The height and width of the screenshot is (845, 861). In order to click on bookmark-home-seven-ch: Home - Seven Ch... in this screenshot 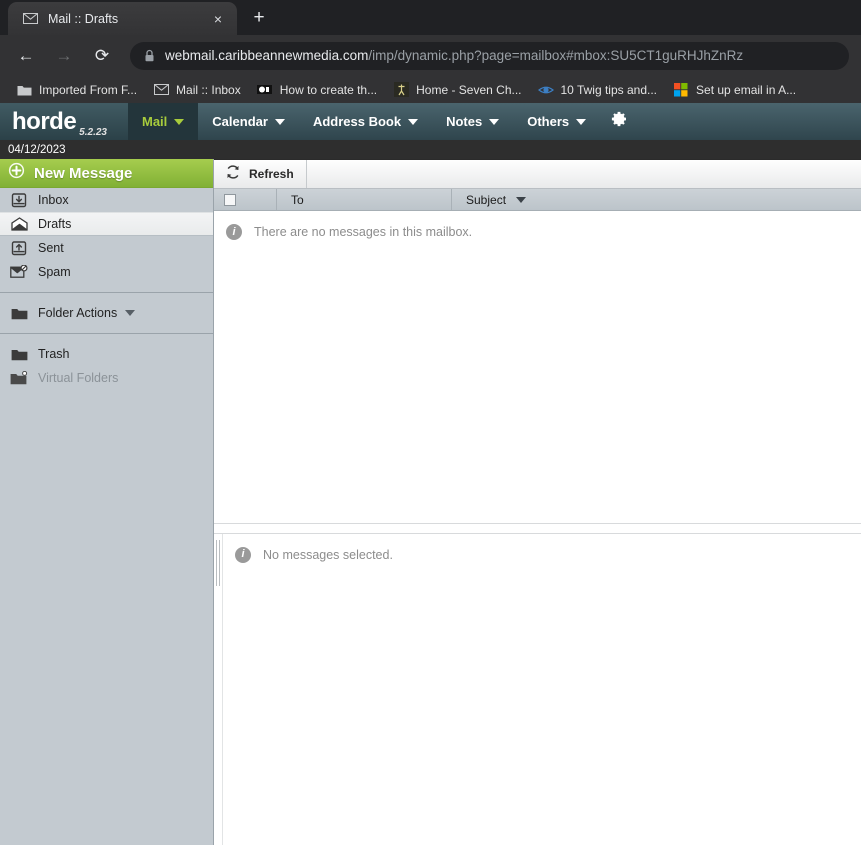, I will do `click(457, 90)`.